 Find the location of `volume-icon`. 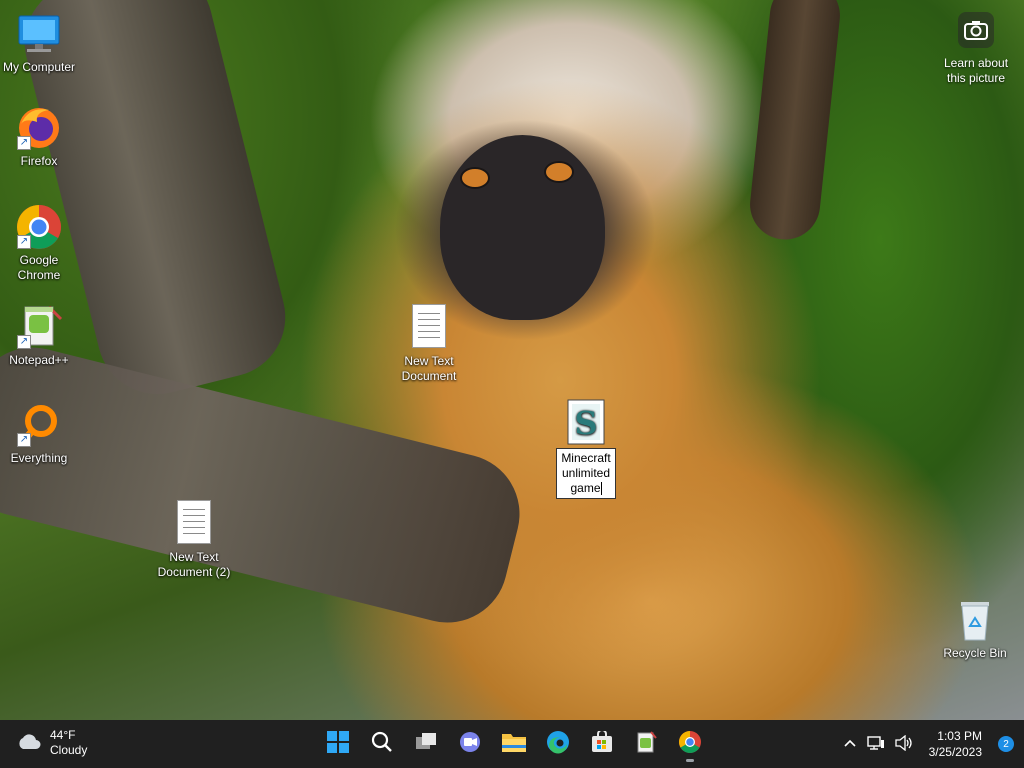

volume-icon is located at coordinates (903, 744).